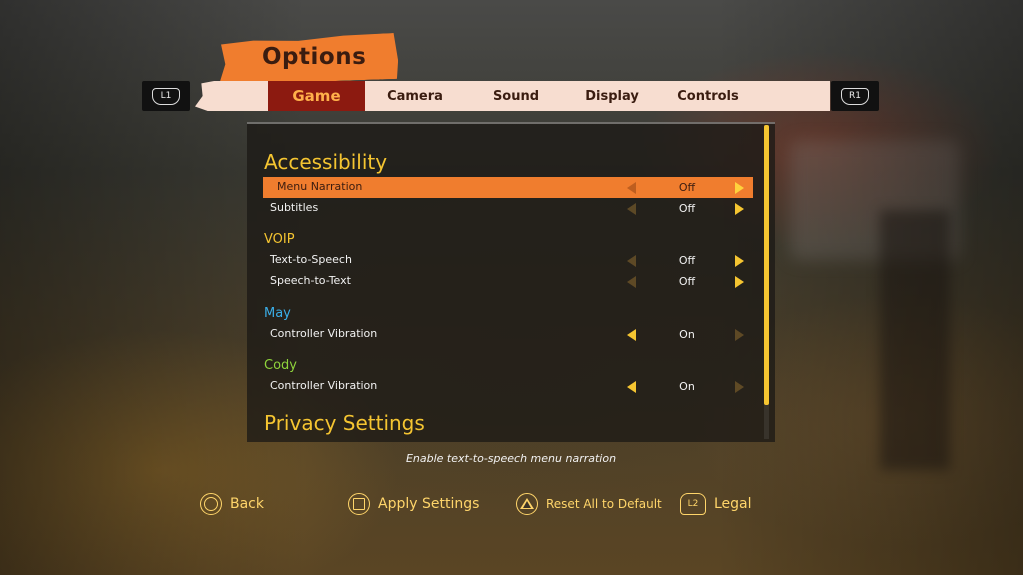 The height and width of the screenshot is (575, 1023). I want to click on setting-row-cody-controller-vibration: Controller Vibration On, so click(508, 386).